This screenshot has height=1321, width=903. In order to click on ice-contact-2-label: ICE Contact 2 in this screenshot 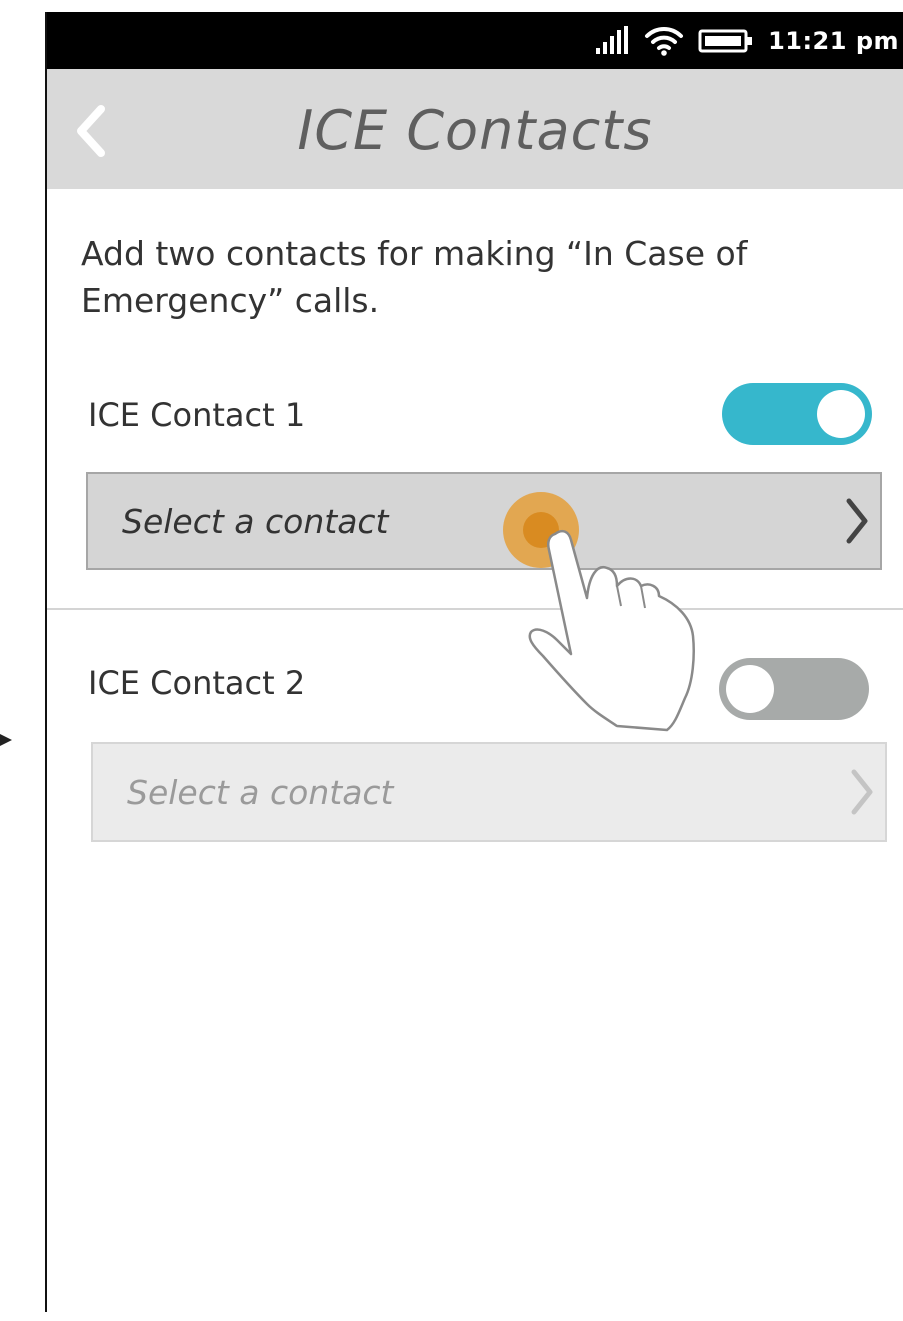, I will do `click(197, 683)`.